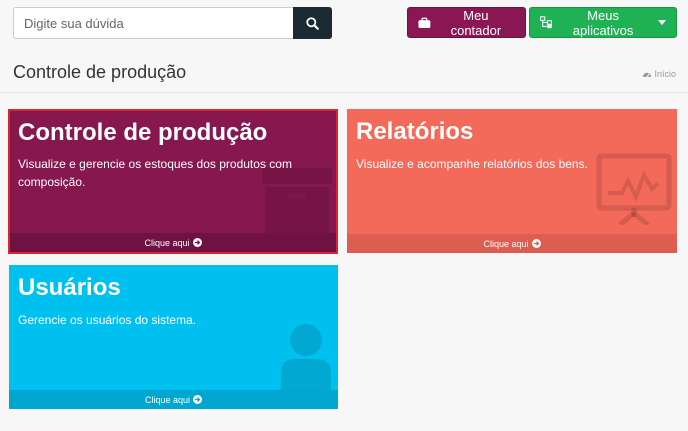 Image resolution: width=688 pixels, height=431 pixels. Describe the element at coordinates (476, 22) in the screenshot. I see `my-counter-label: Meu contador` at that location.